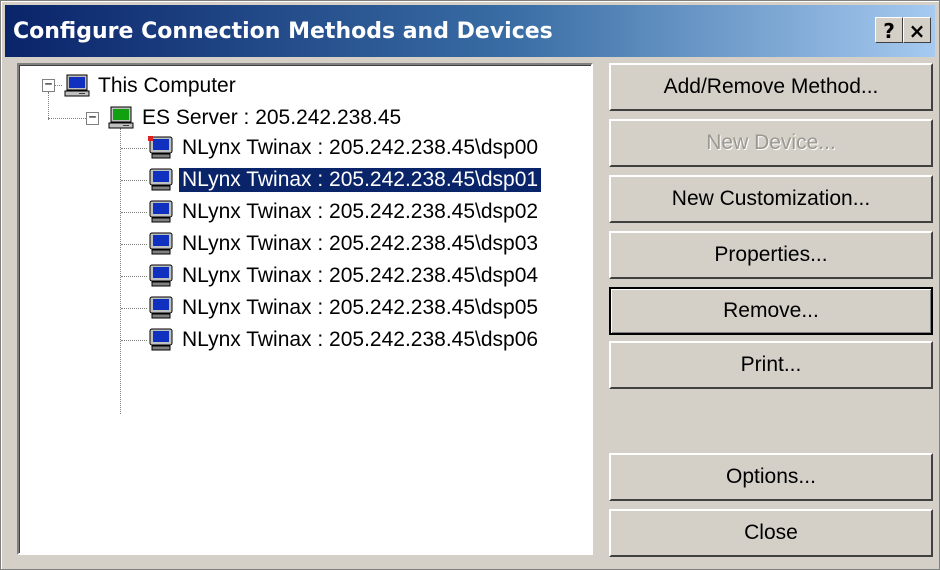 This screenshot has width=940, height=570. I want to click on tree-node-es-server: ES Server : 205.242.238.45, so click(254, 118).